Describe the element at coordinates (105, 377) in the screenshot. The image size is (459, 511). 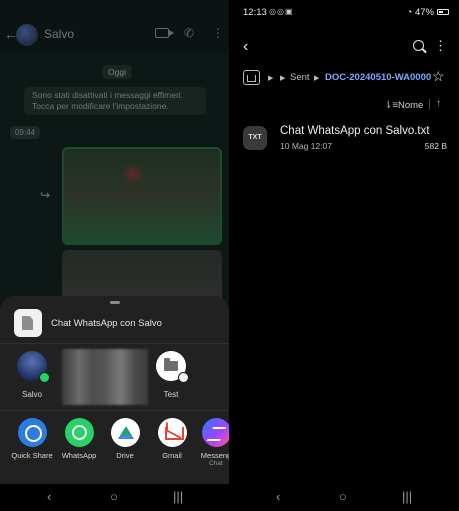
I see `blurred-contacts` at that location.